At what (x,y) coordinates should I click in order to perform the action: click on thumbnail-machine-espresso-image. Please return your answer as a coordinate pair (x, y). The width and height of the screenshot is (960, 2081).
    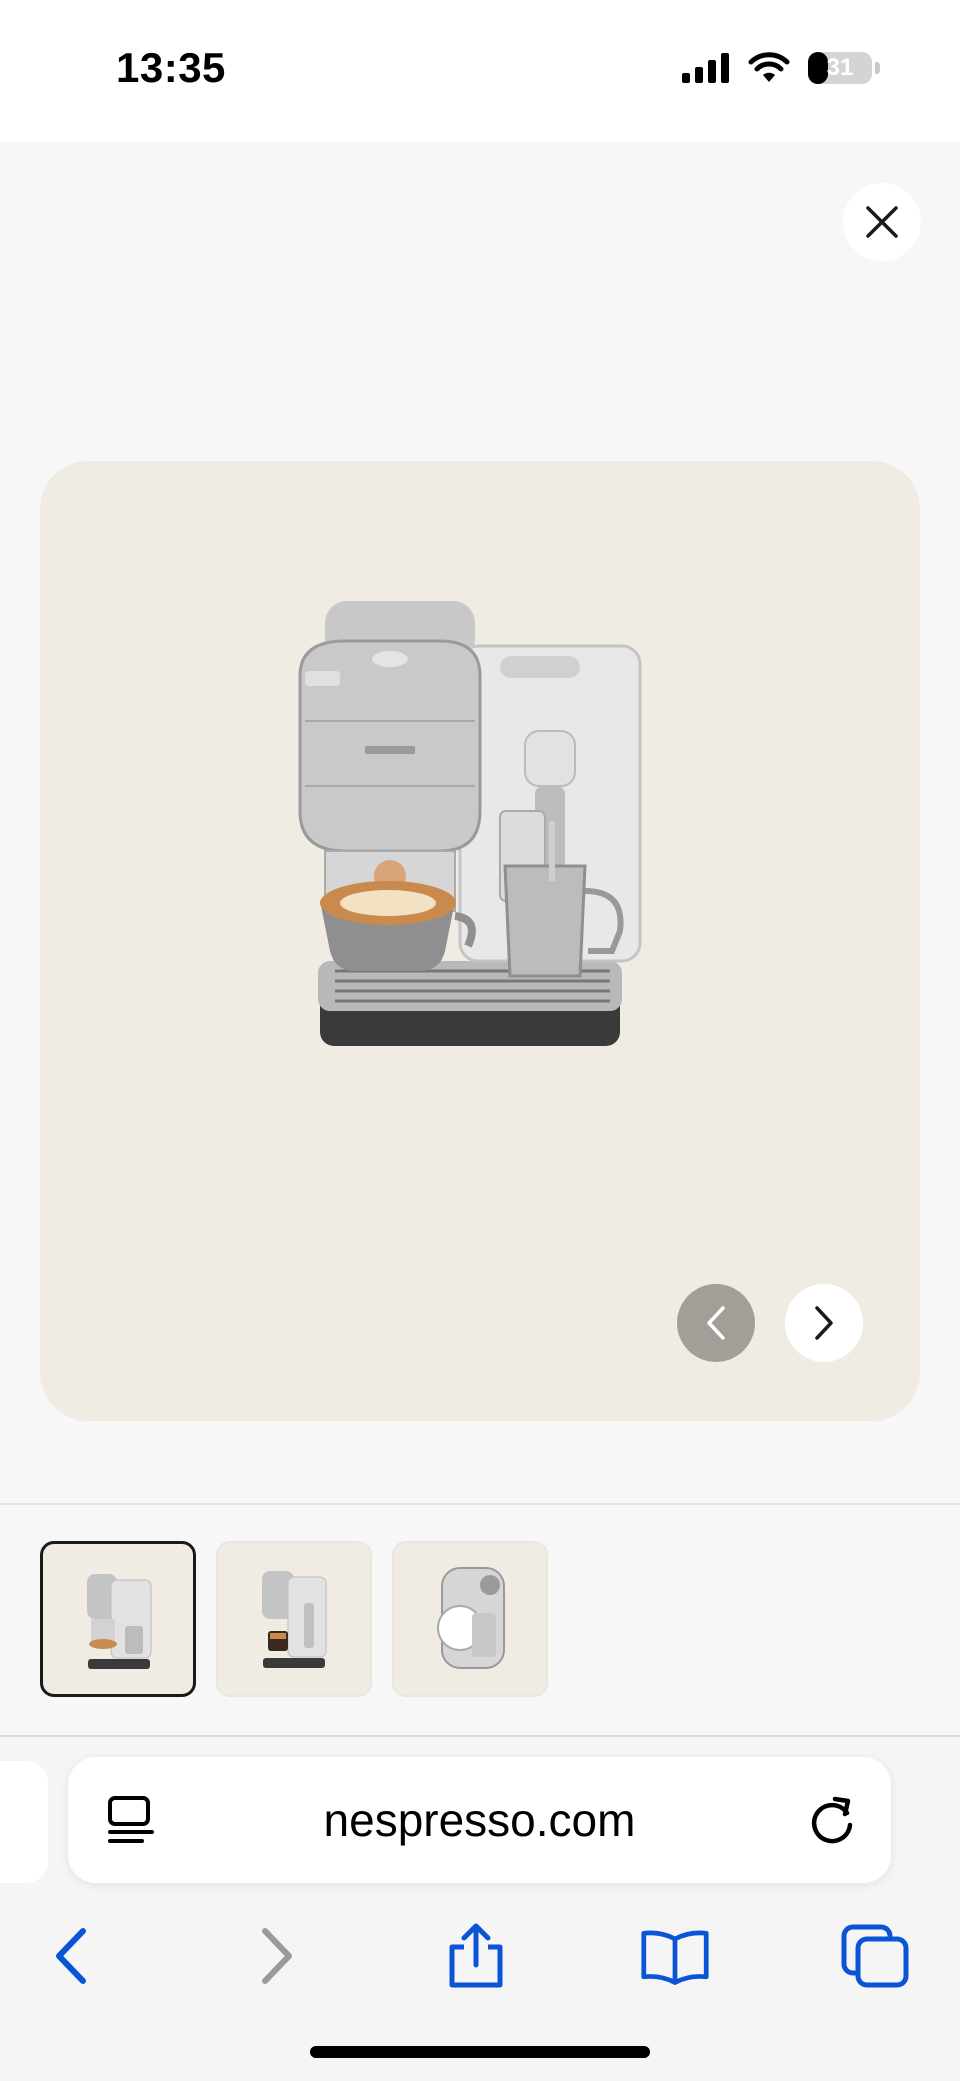
    Looking at the image, I should click on (294, 1619).